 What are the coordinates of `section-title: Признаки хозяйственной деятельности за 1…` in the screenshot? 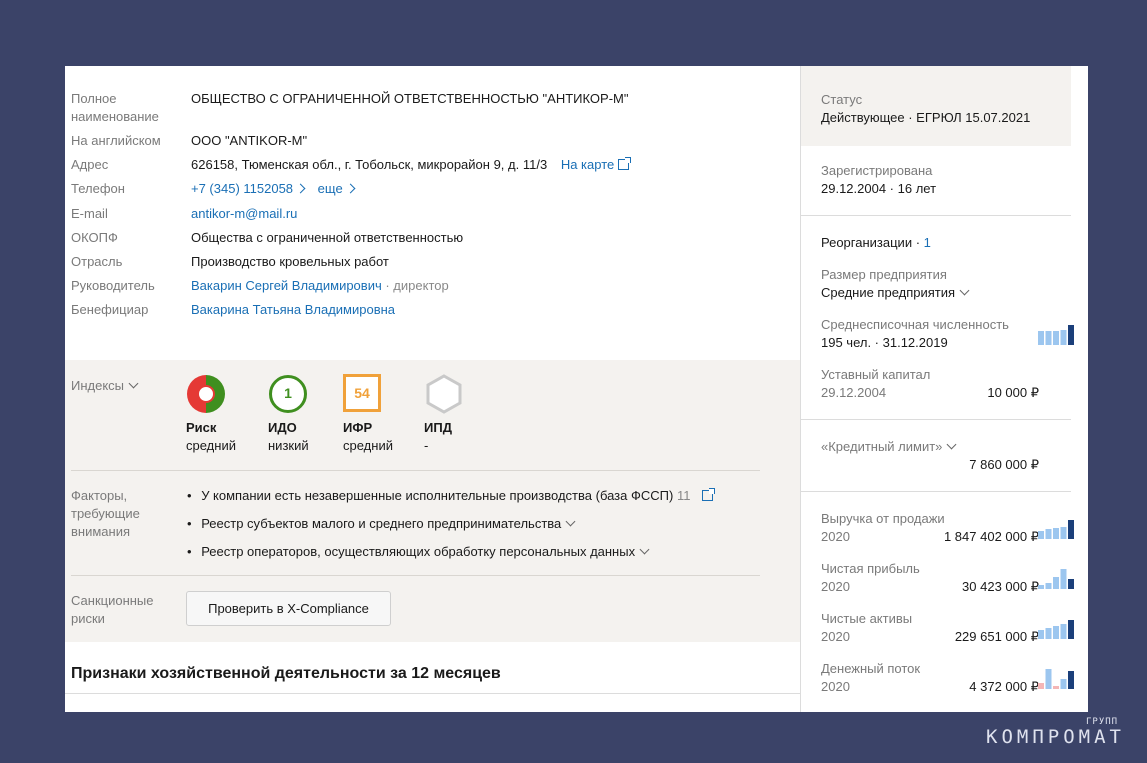 It's located at (286, 673).